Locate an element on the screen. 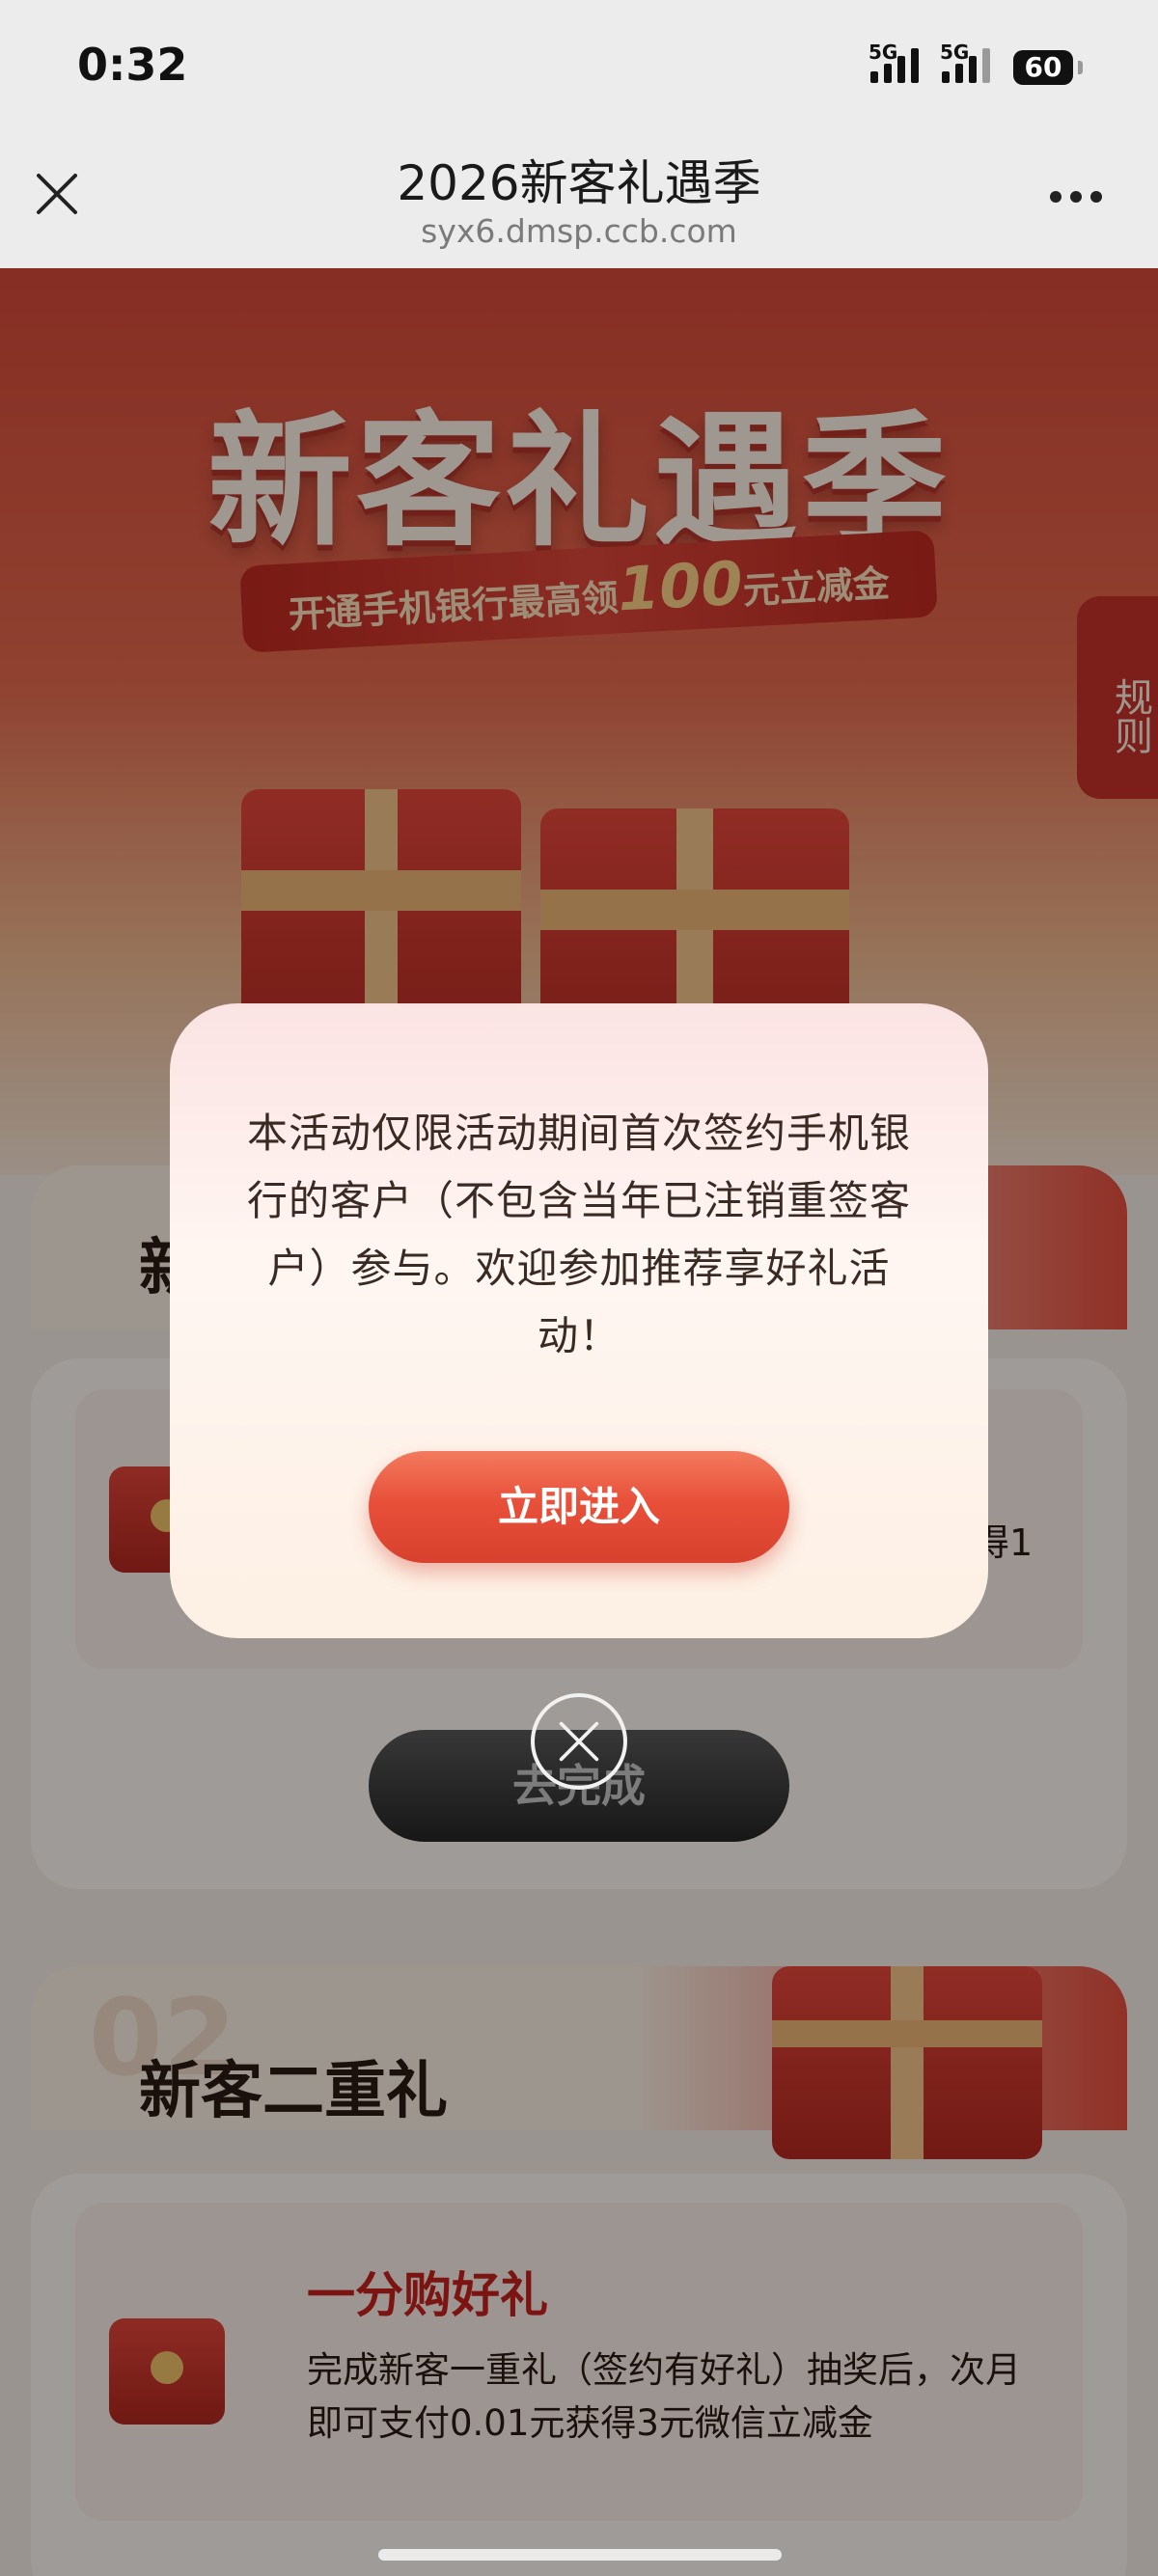  status-bar: 0:32 5G 5G 60 is located at coordinates (579, 67).